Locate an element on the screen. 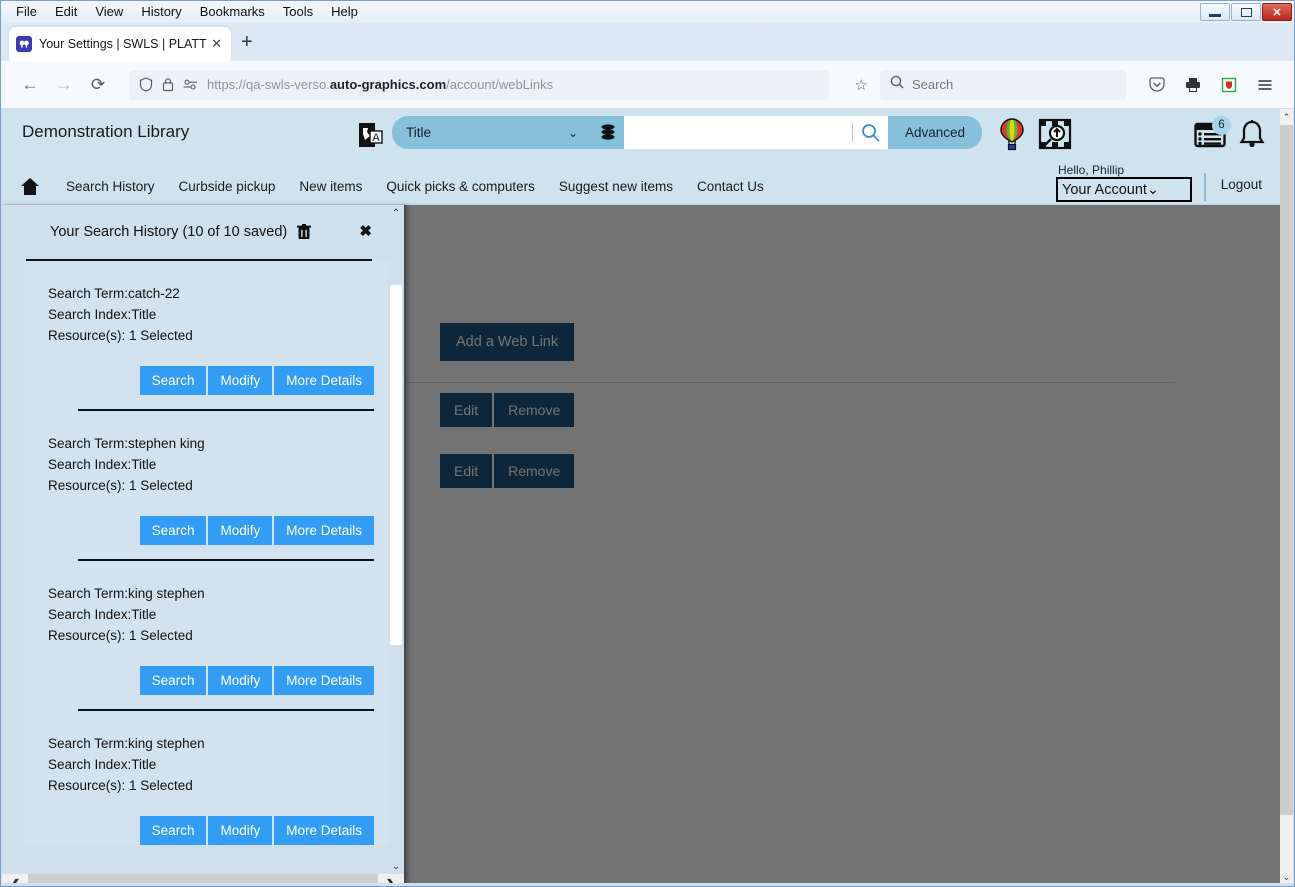 The height and width of the screenshot is (887, 1295). advanced-search-button: Advanced is located at coordinates (935, 132).